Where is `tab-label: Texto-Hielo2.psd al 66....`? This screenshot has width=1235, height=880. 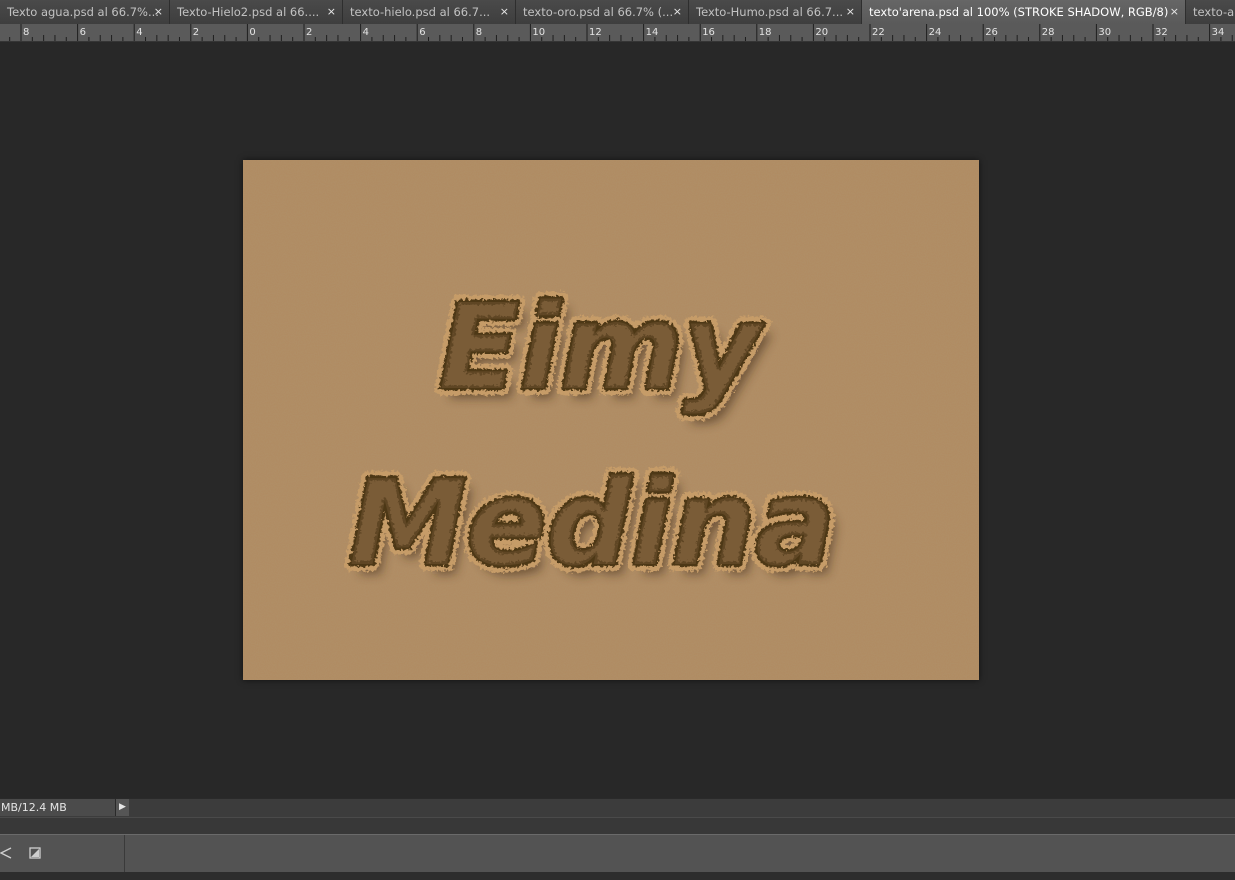
tab-label: Texto-Hielo2.psd al 66.... is located at coordinates (248, 12).